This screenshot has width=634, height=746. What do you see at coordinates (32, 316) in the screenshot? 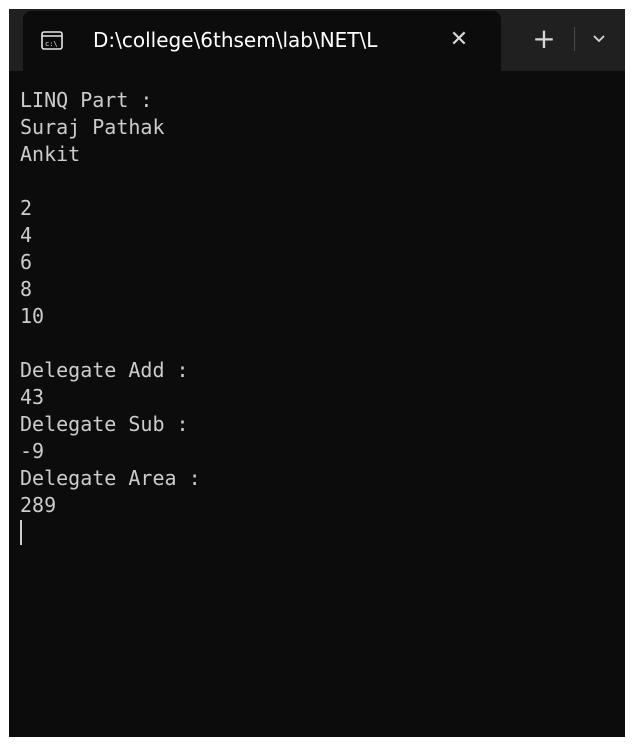
I see `output-line: 10` at bounding box center [32, 316].